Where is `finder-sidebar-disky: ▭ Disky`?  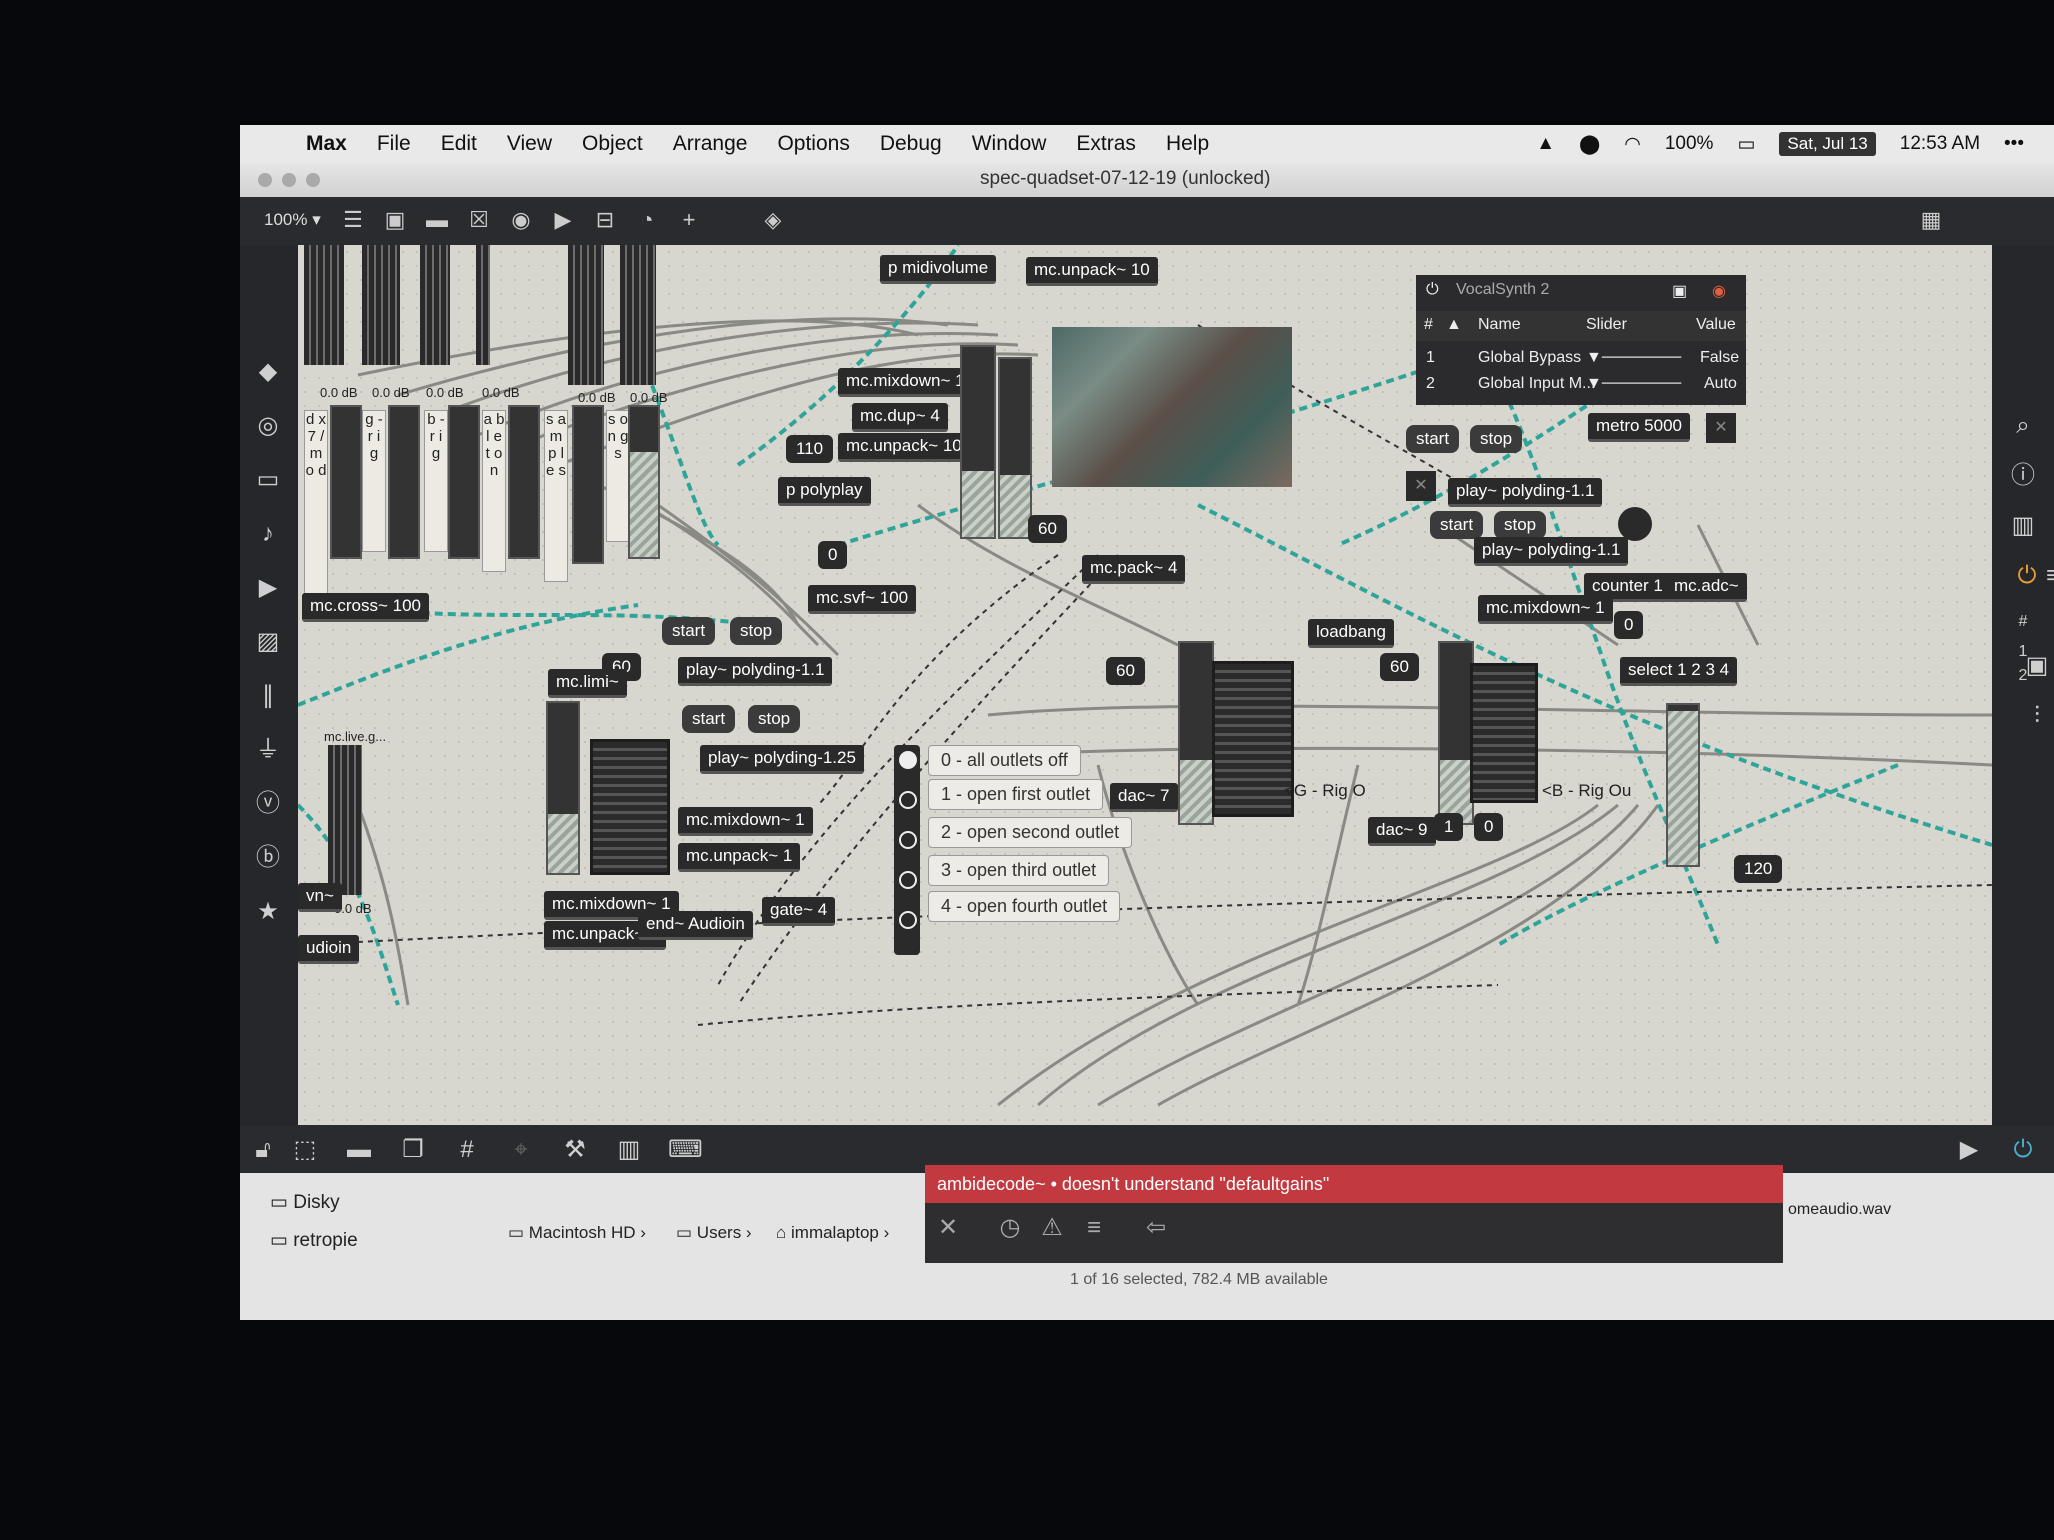
finder-sidebar-disky: ▭ Disky is located at coordinates (305, 1202).